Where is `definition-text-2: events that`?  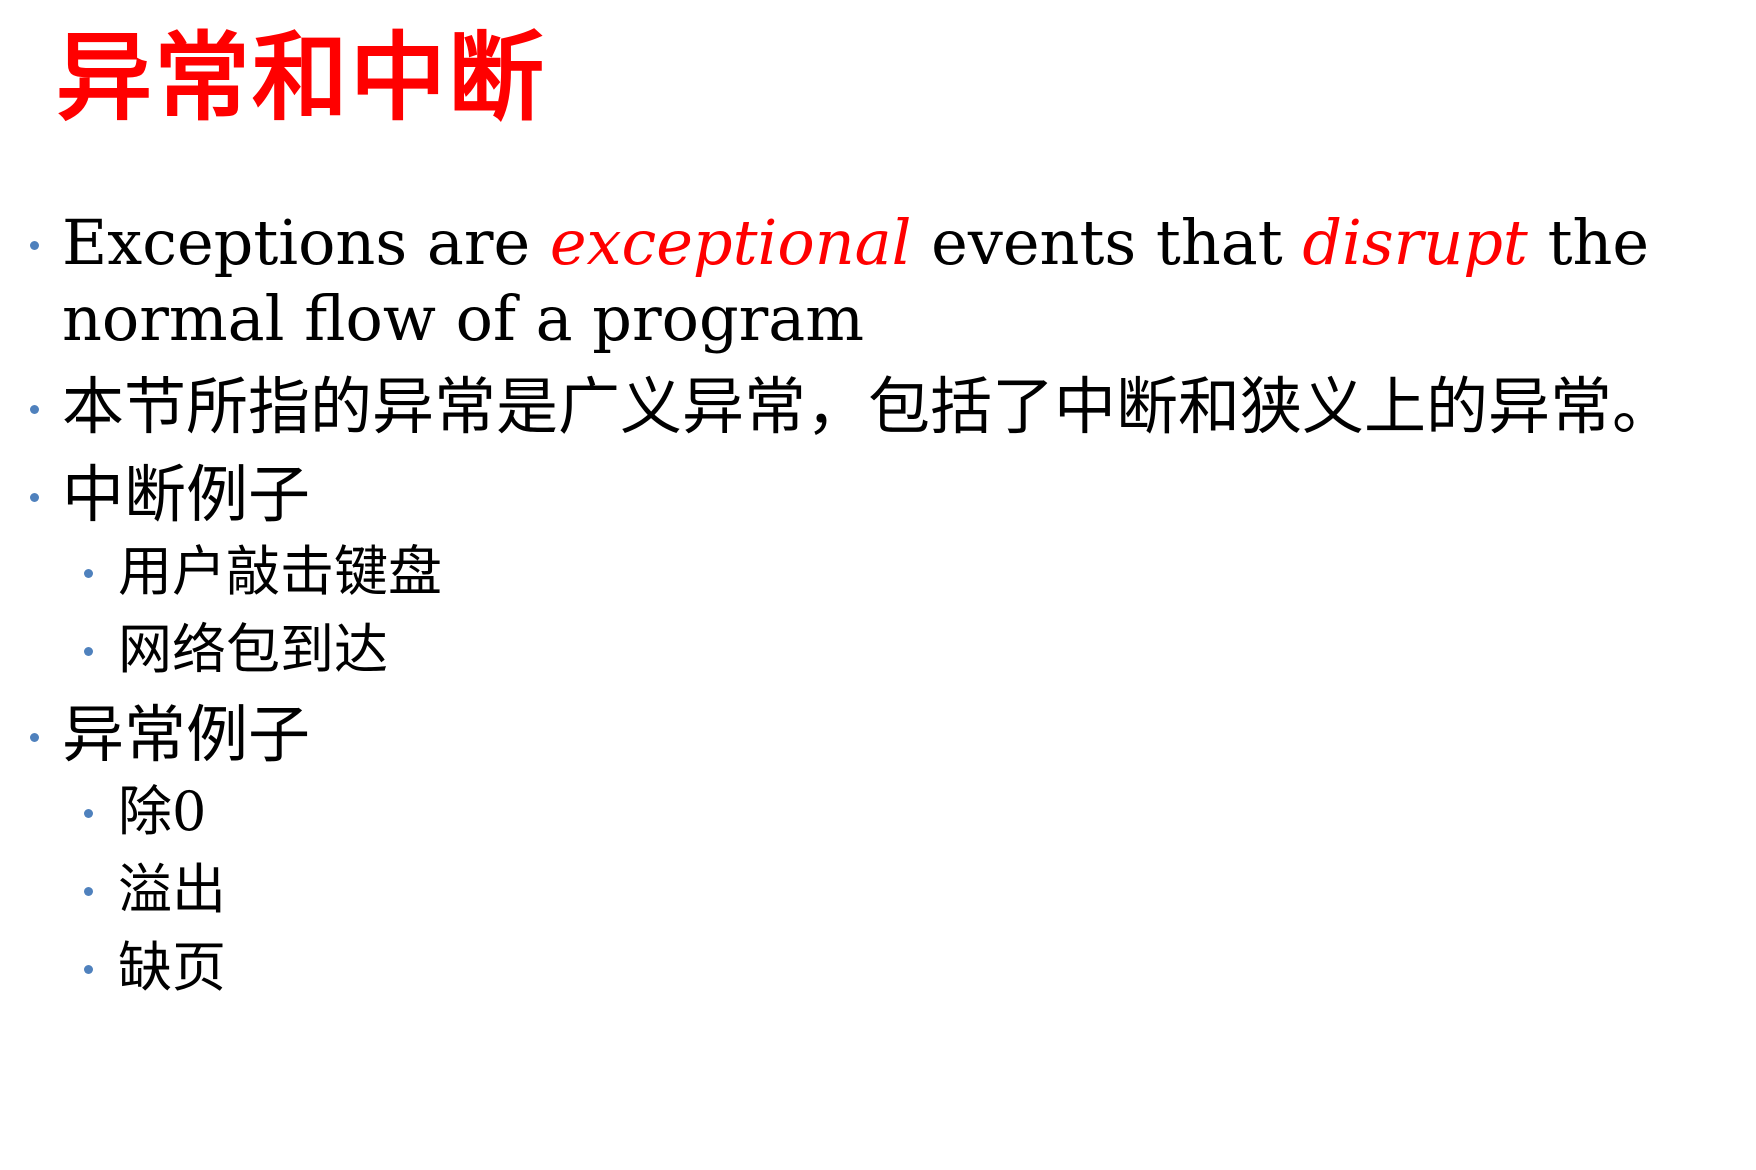 definition-text-2: events that is located at coordinates (1107, 242).